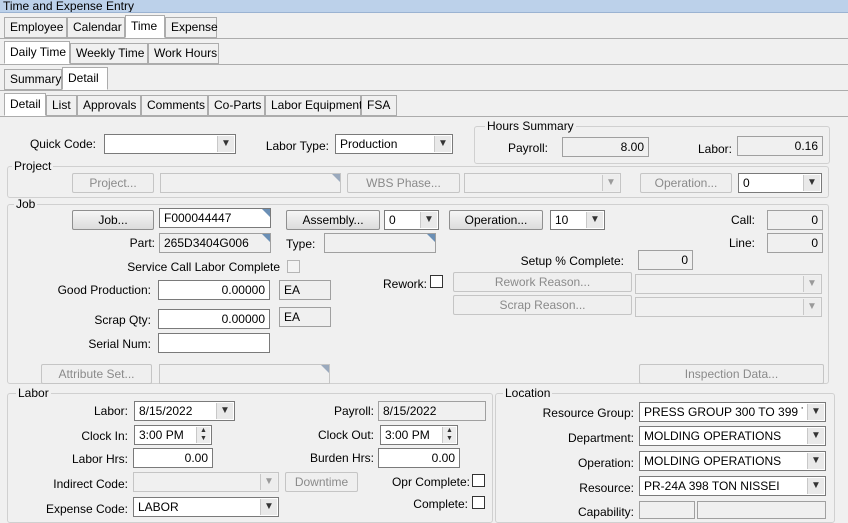 The width and height of the screenshot is (848, 523). What do you see at coordinates (33, 393) in the screenshot?
I see `labor-title: Labor` at bounding box center [33, 393].